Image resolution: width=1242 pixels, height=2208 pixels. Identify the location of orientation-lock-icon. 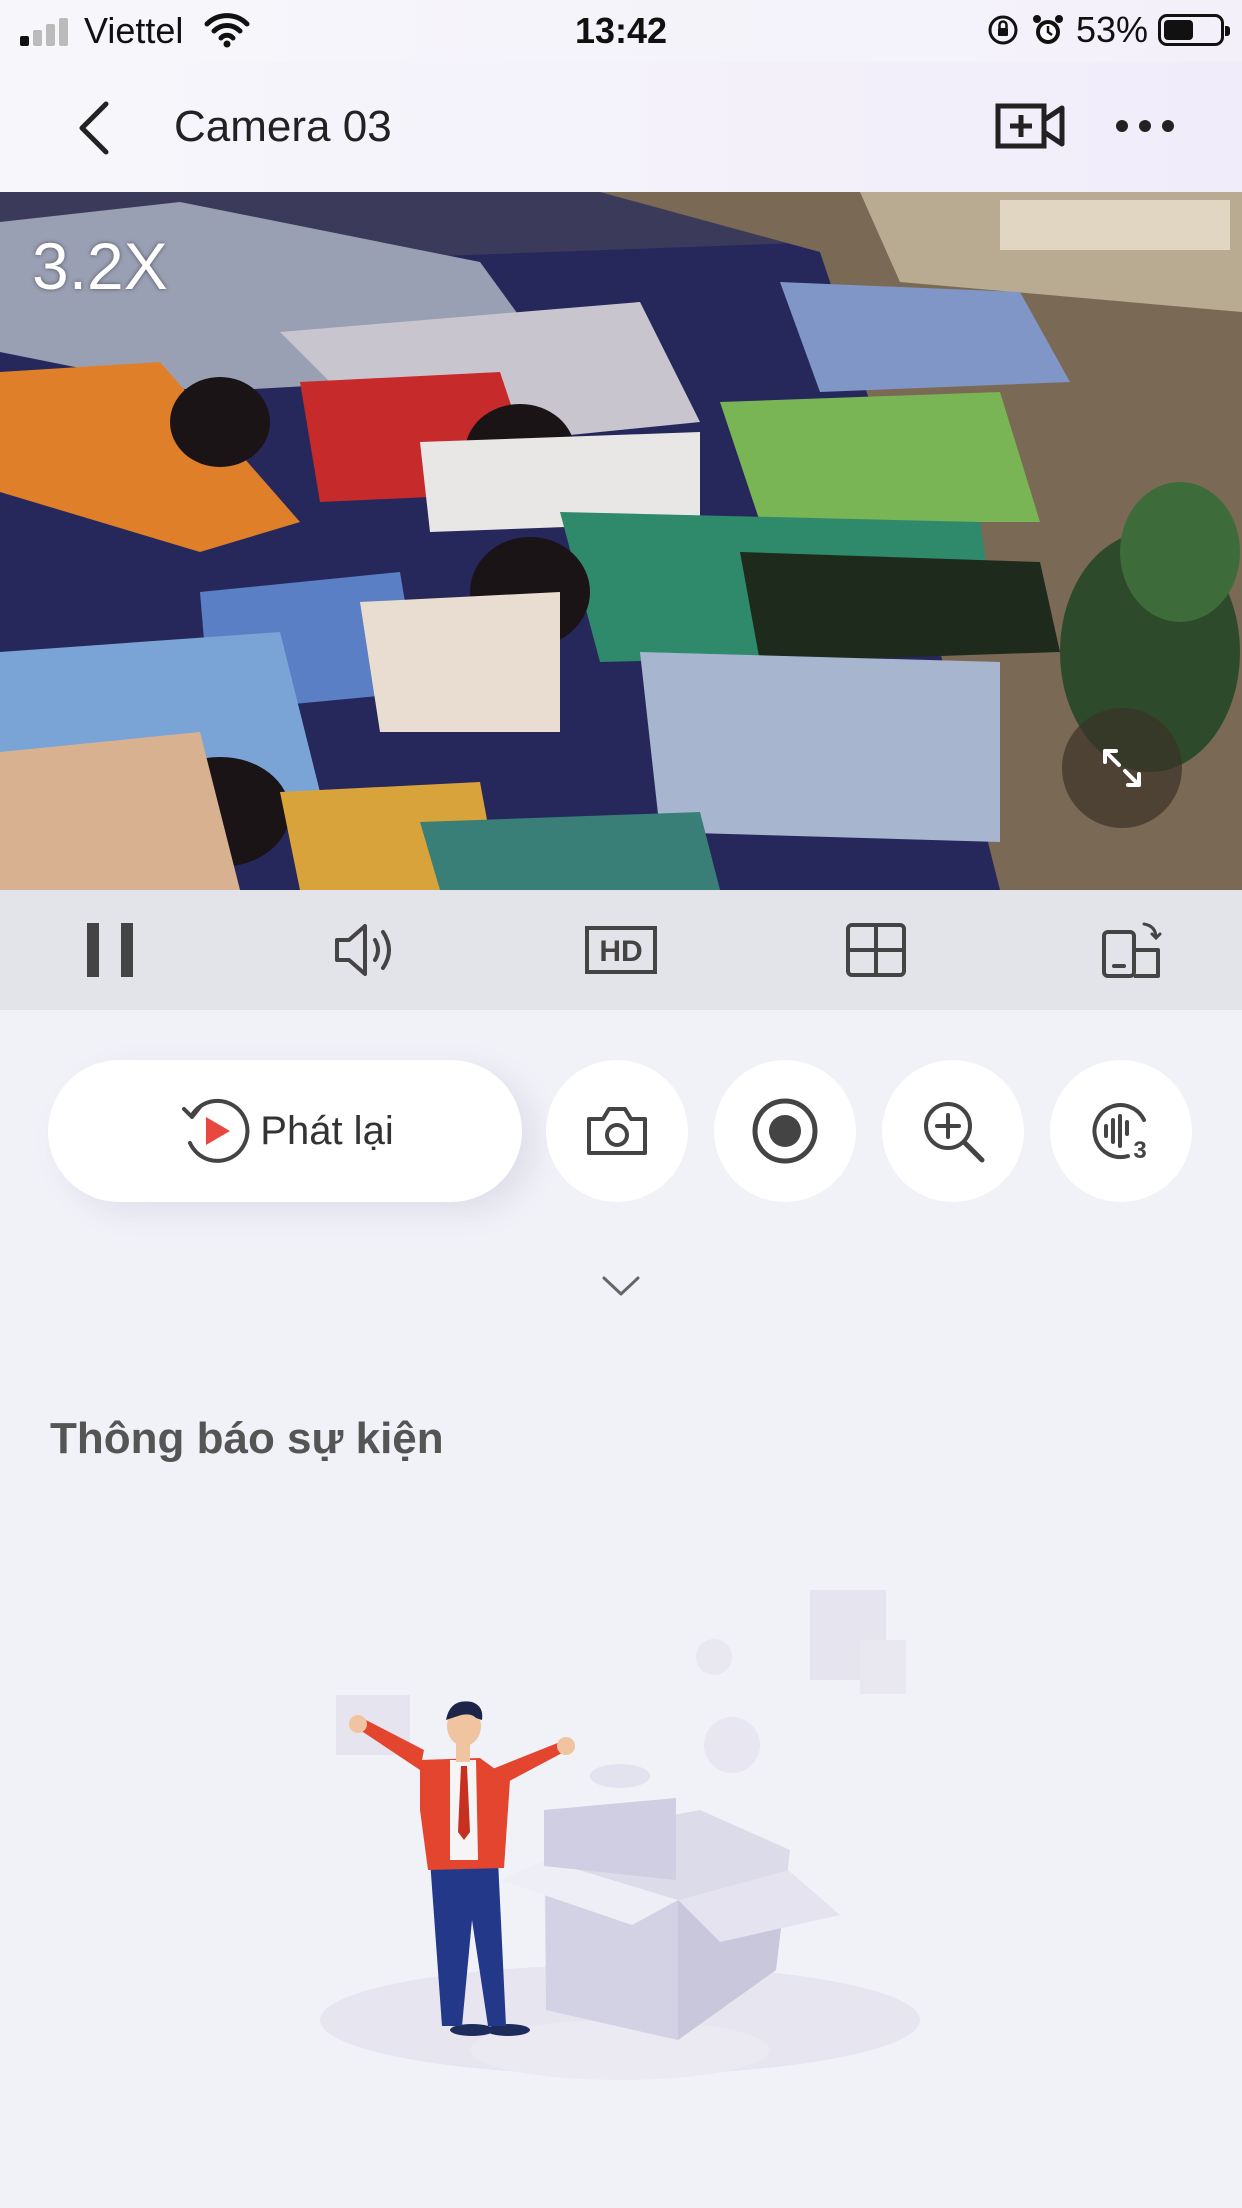
(1003, 30).